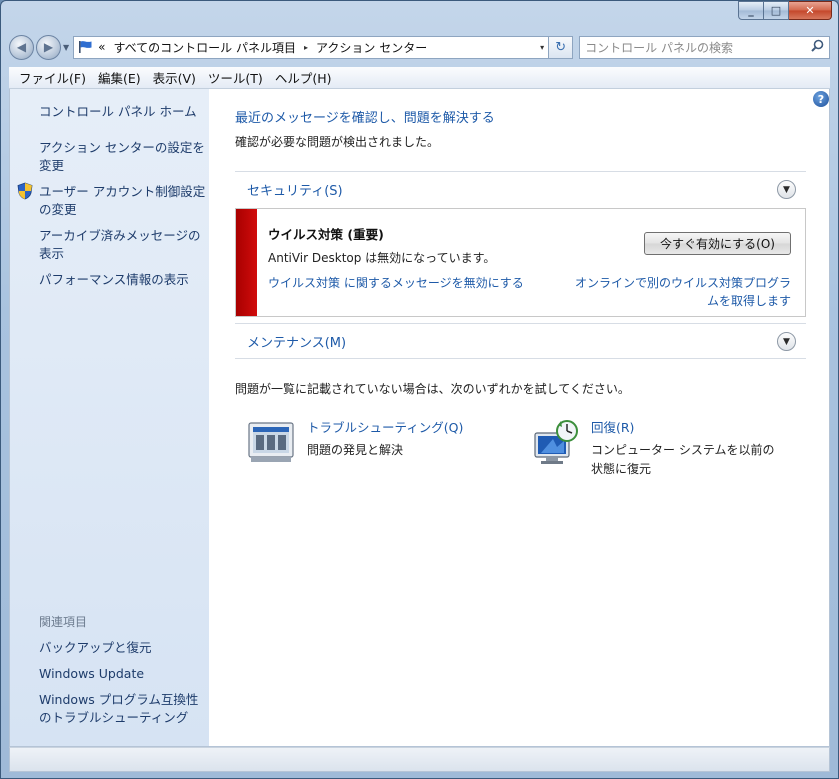 The width and height of the screenshot is (839, 779). What do you see at coordinates (402, 428) in the screenshot?
I see `troubleshooting-link: トラブルシューティング(Q)` at bounding box center [402, 428].